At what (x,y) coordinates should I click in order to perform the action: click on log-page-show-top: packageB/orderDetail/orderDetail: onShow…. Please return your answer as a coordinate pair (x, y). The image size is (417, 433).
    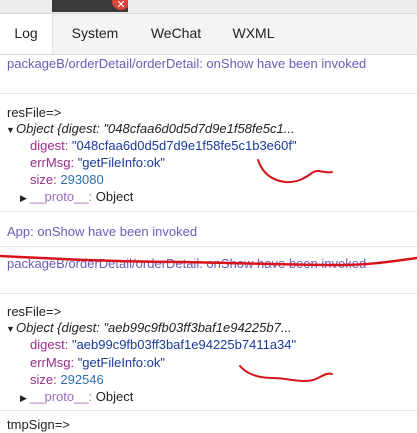
    Looking at the image, I should click on (187, 63).